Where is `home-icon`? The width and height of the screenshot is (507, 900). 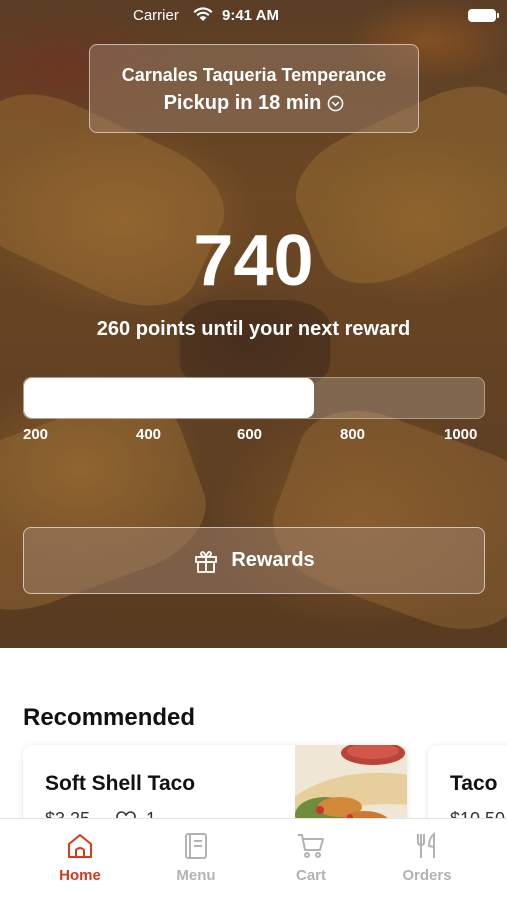 home-icon is located at coordinates (80, 846).